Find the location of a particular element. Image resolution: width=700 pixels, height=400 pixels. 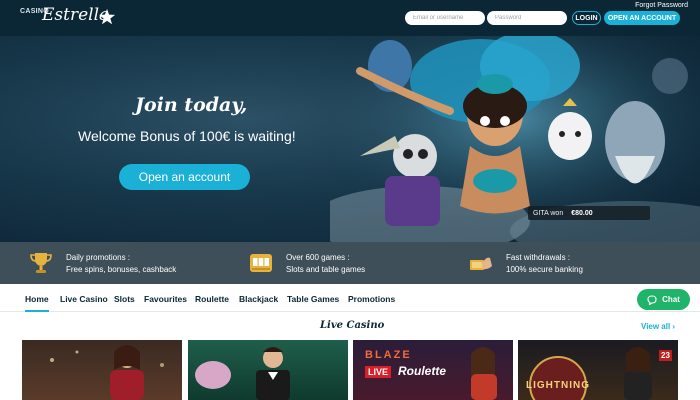

live-casino-title: Live Casino is located at coordinates (352, 325).